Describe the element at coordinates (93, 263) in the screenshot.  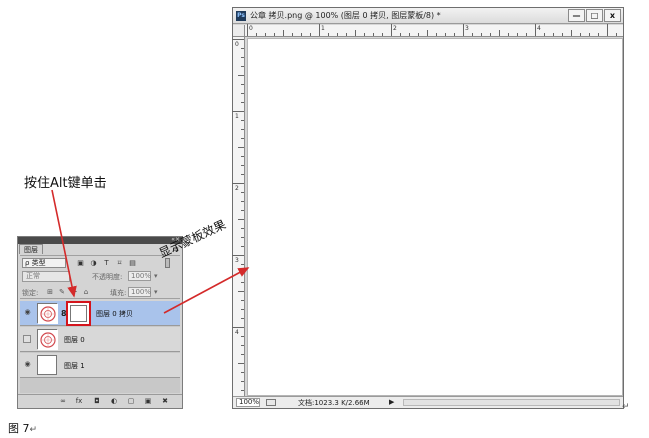
I see `circle-half-icon: ◑` at that location.